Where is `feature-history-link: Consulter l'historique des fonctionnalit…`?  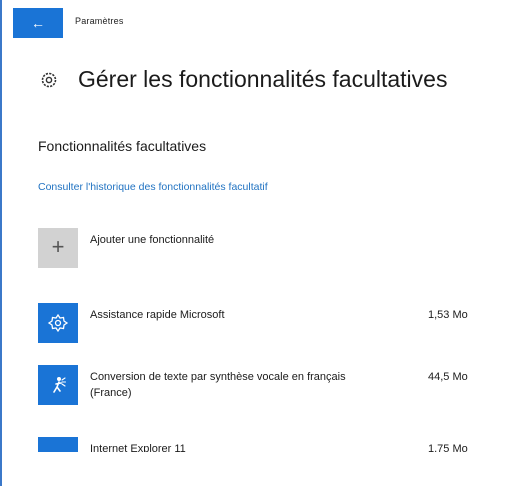 feature-history-link: Consulter l'historique des fonctionnalit… is located at coordinates (153, 187).